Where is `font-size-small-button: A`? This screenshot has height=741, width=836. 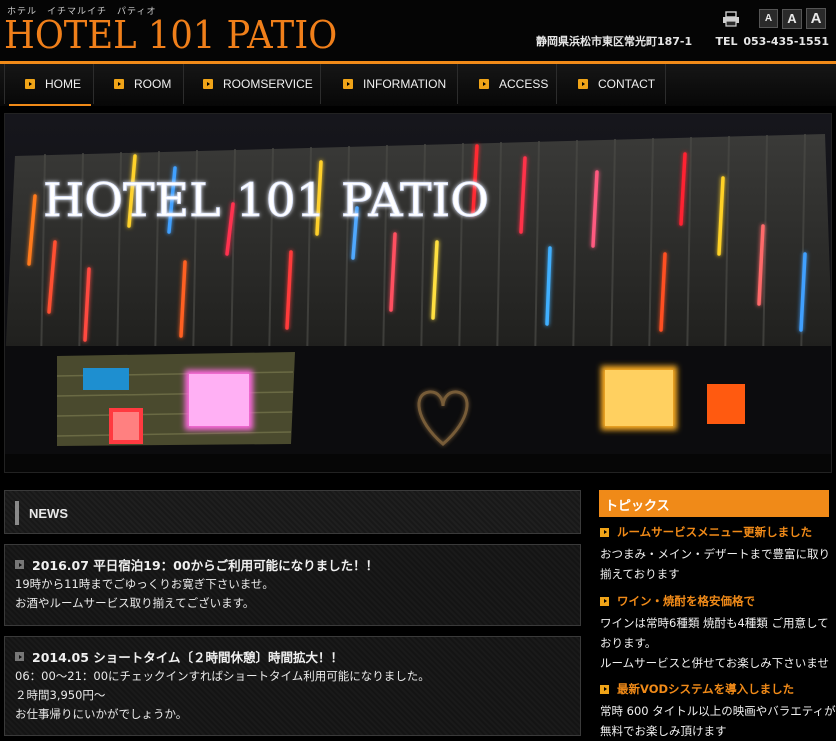
font-size-small-button: A is located at coordinates (768, 18).